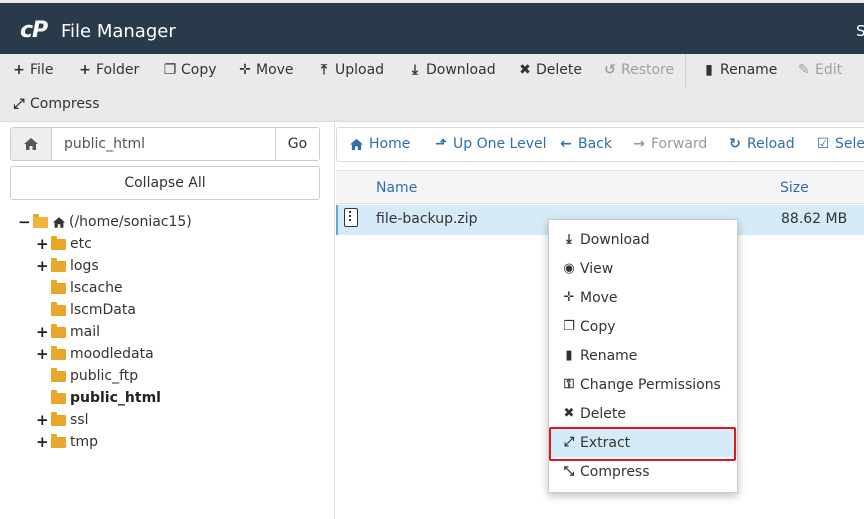 The width and height of the screenshot is (864, 519). I want to click on forward-button: → Forward, so click(669, 144).